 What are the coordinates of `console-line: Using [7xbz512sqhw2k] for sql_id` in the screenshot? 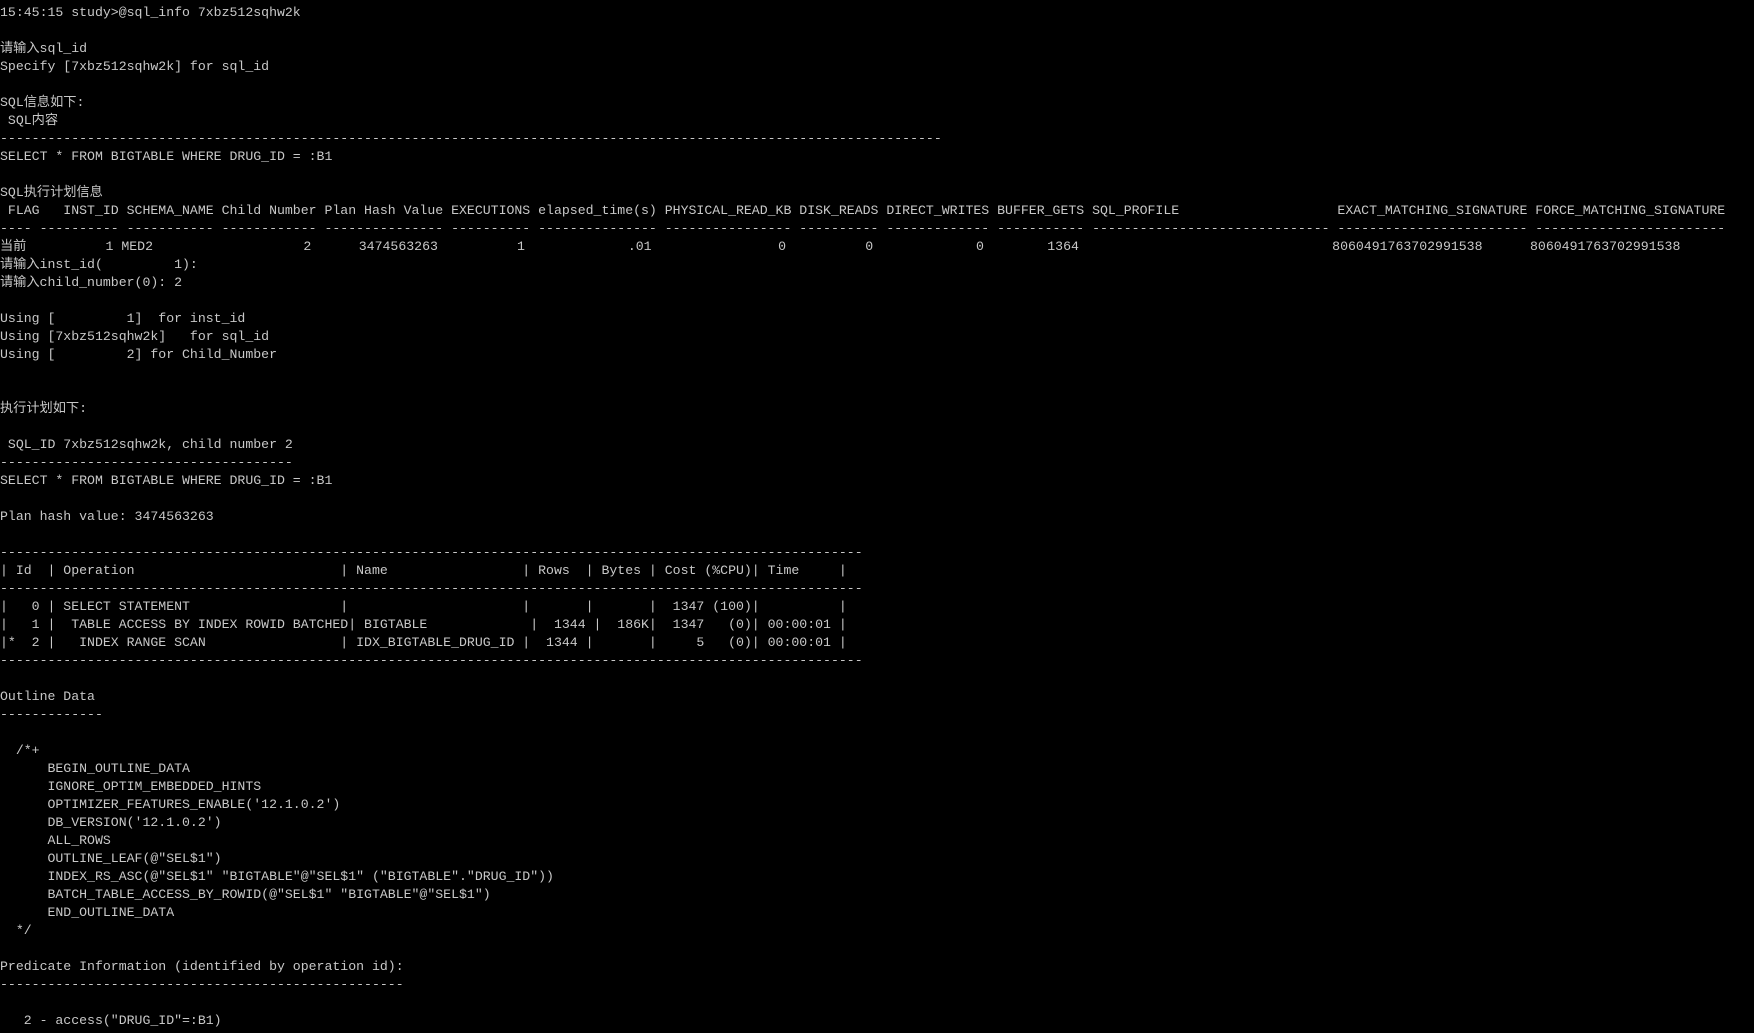 It's located at (135, 336).